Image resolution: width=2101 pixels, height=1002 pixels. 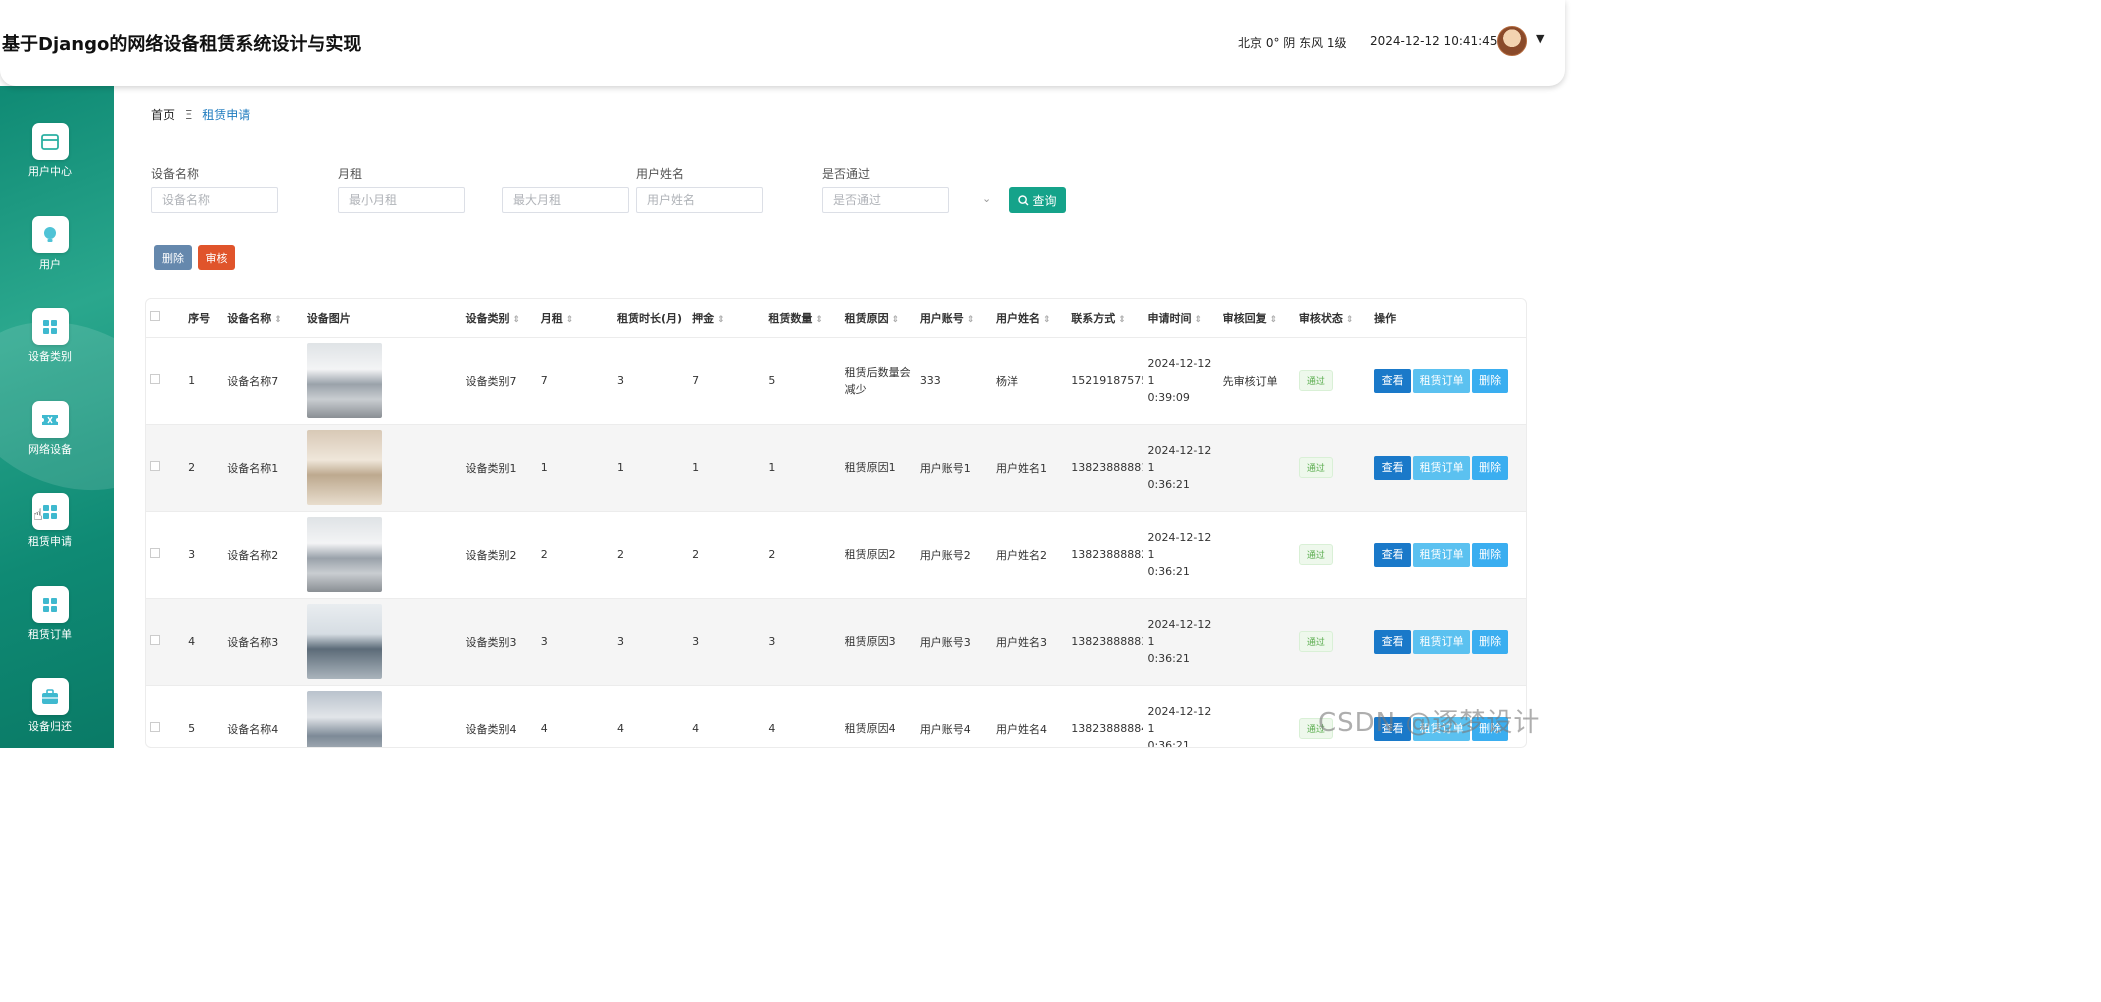 What do you see at coordinates (50, 726) in the screenshot?
I see `sidebar-item-label: 设备归还` at bounding box center [50, 726].